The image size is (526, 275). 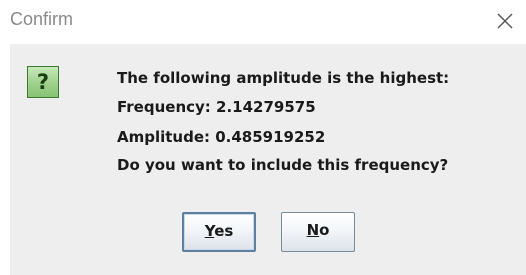 I want to click on yes-label-rest: es, so click(x=224, y=231).